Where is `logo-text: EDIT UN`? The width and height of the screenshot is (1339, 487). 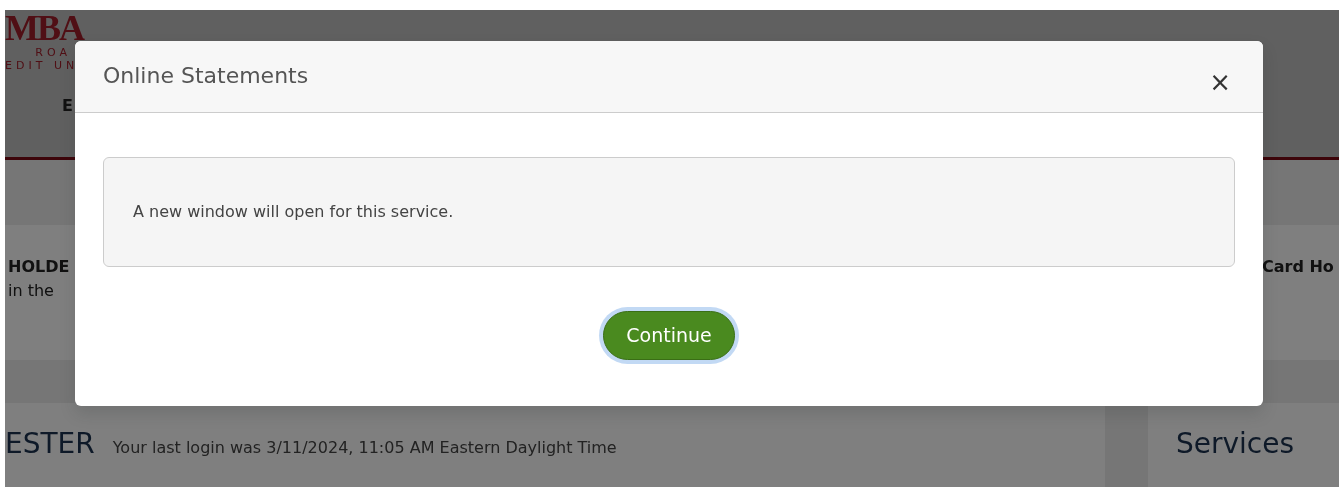
logo-text: EDIT UN is located at coordinates (42, 66).